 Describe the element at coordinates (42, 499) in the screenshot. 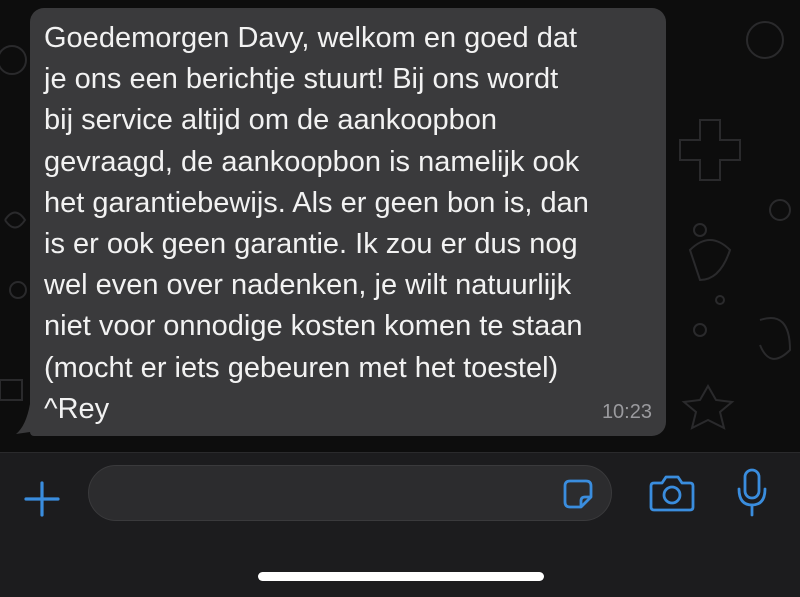

I see `plus-icon` at that location.